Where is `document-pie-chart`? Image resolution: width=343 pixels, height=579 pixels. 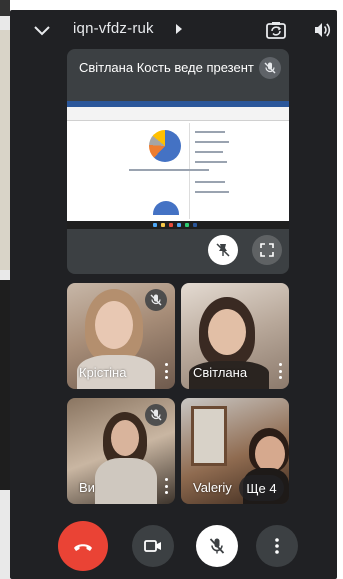
document-pie-chart is located at coordinates (165, 146).